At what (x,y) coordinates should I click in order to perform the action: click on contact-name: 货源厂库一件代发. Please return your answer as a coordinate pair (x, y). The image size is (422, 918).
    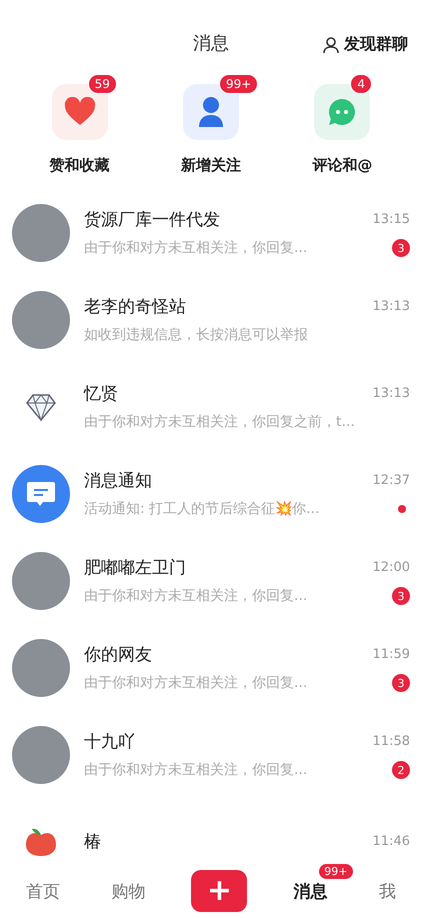
    Looking at the image, I should click on (152, 220).